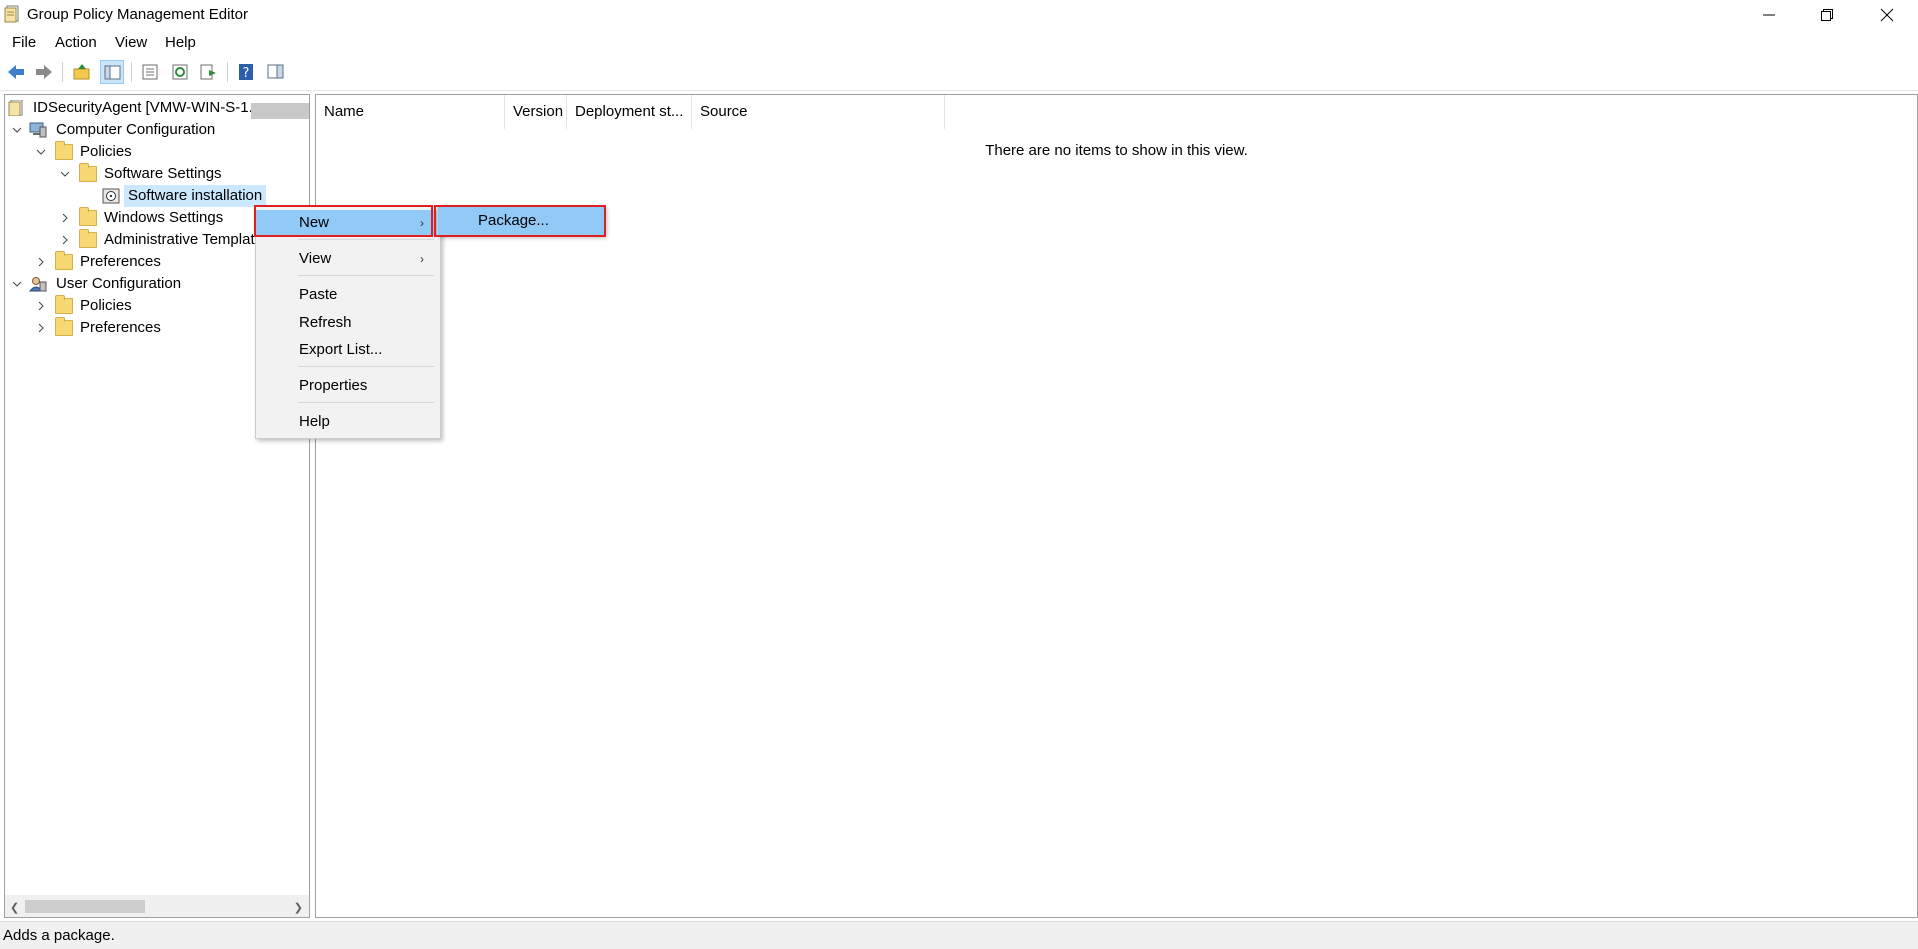 The width and height of the screenshot is (1918, 949). I want to click on context-menu-item-properties: Properties, so click(348, 386).